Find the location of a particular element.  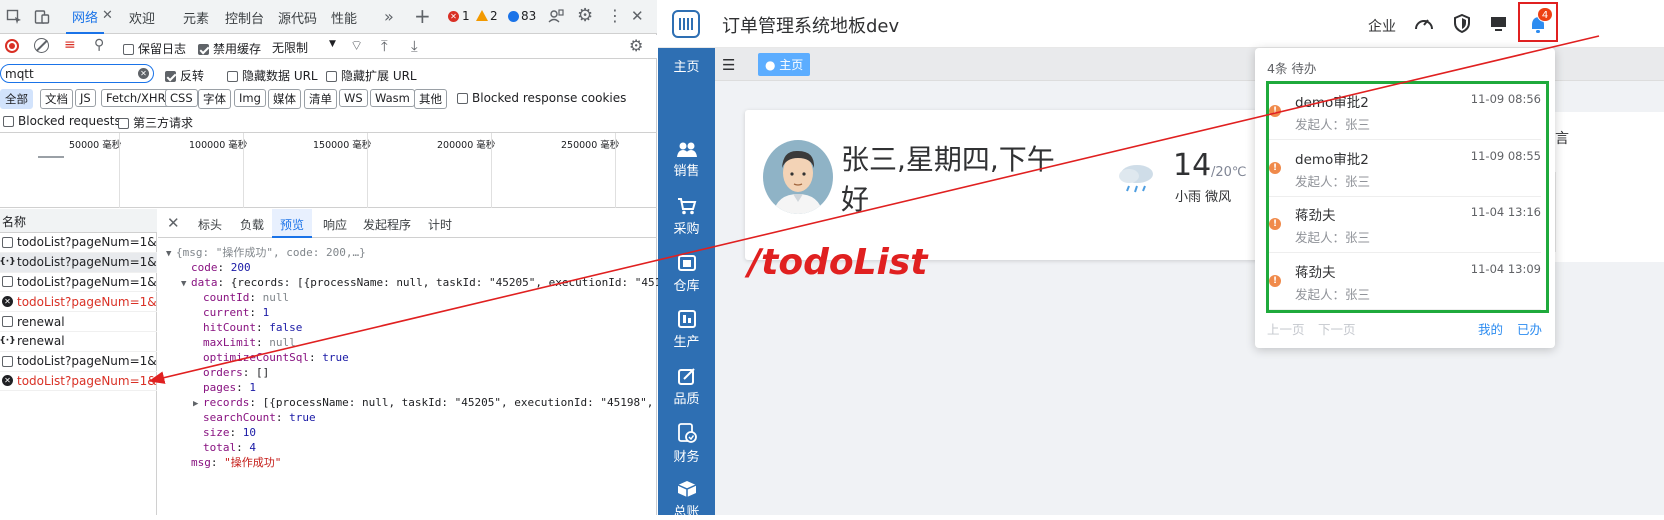

tab-payload: 负载 is located at coordinates (252, 224).